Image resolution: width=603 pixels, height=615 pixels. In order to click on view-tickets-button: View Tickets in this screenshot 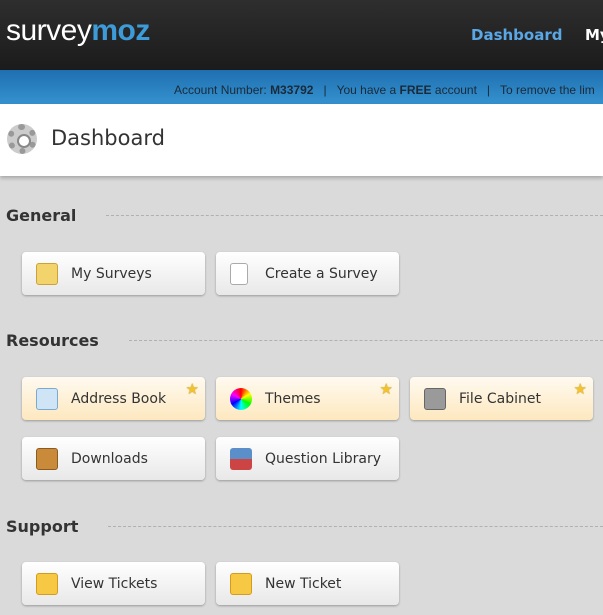, I will do `click(113, 583)`.